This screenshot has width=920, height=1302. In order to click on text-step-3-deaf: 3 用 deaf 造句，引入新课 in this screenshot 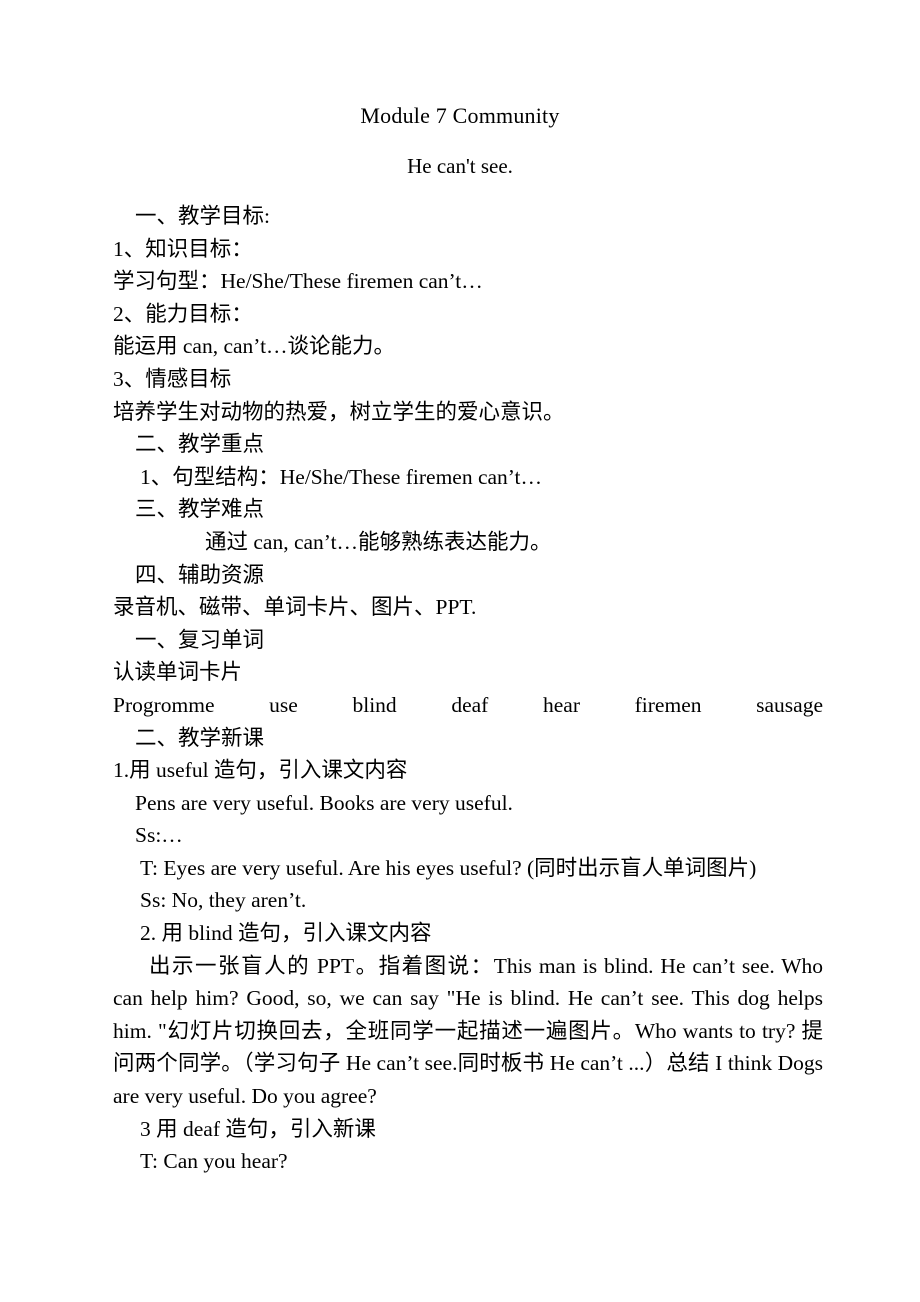, I will do `click(258, 1128)`.